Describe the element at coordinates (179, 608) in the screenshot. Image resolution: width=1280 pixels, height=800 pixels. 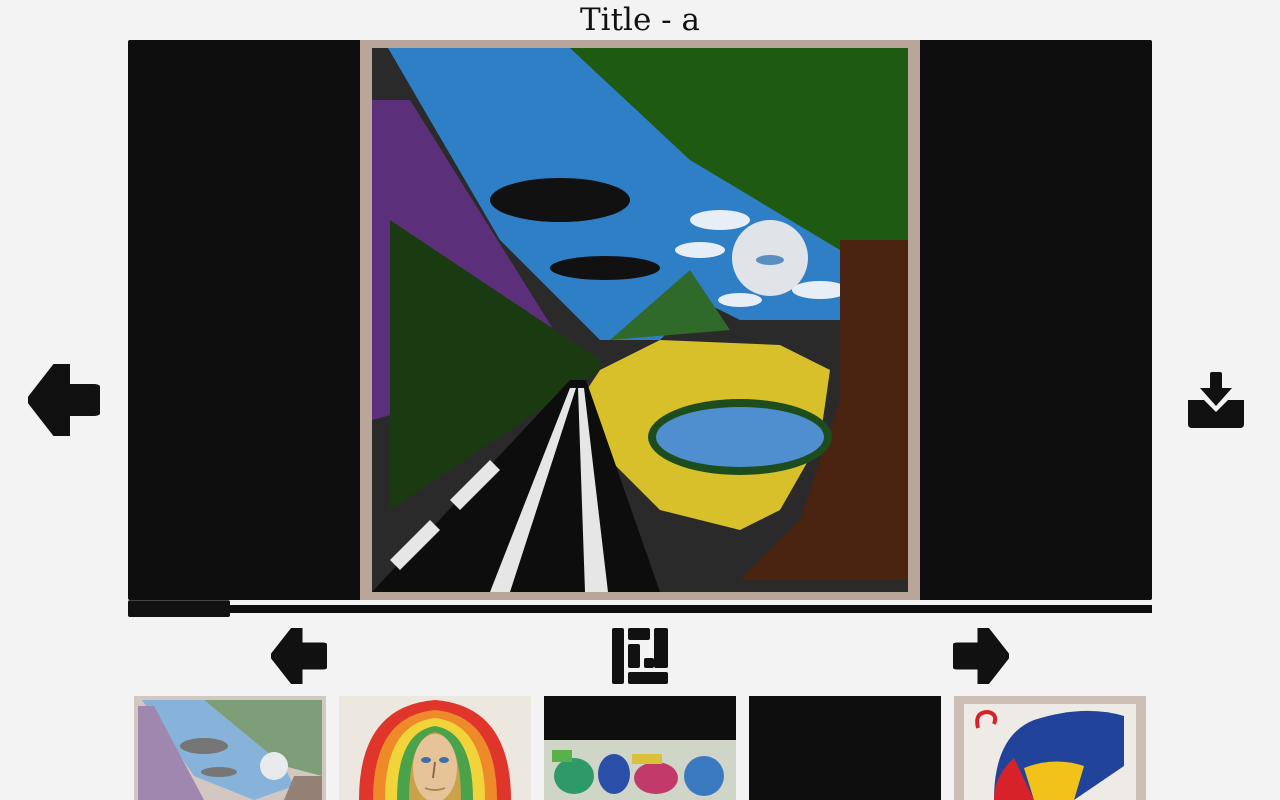
I see `progress-indicator` at that location.